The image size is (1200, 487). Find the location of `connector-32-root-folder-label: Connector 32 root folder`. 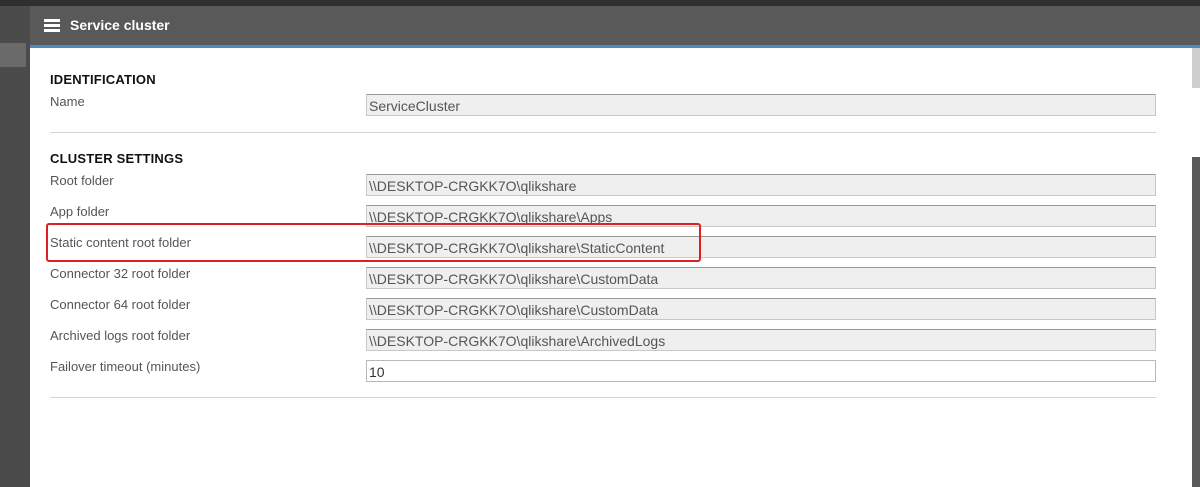

connector-32-root-folder-label: Connector 32 root folder is located at coordinates (120, 273).